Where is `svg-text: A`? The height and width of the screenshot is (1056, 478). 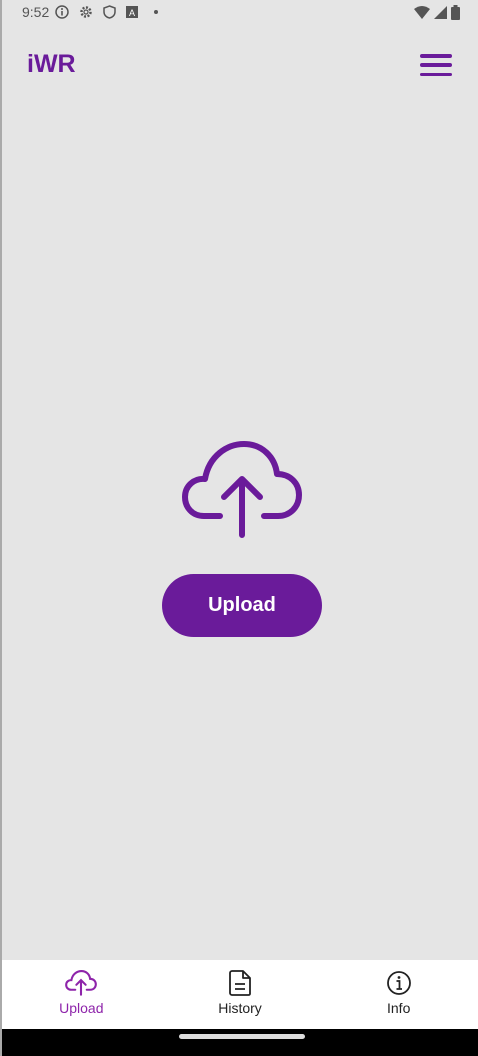
svg-text: A is located at coordinates (132, 13).